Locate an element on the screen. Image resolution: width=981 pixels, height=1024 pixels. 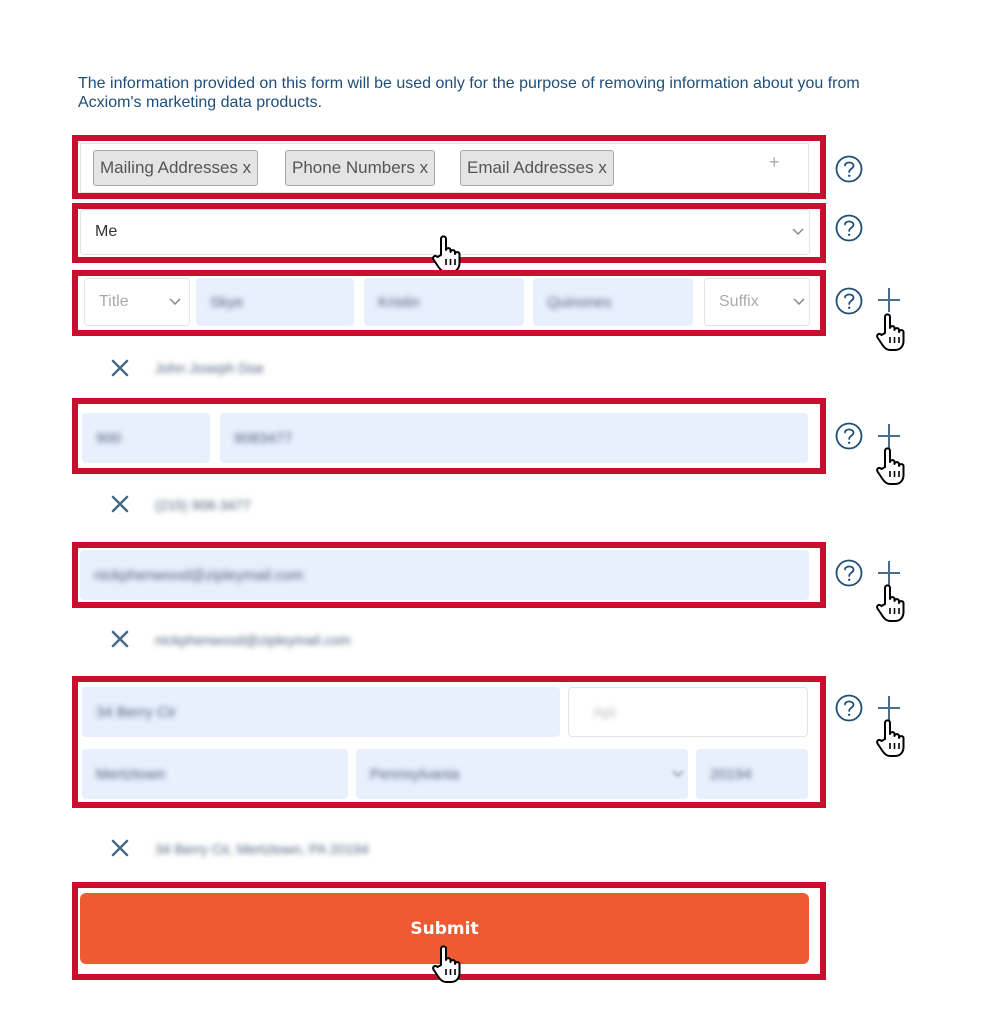
saved-name: John Joseph Doe is located at coordinates (209, 368).